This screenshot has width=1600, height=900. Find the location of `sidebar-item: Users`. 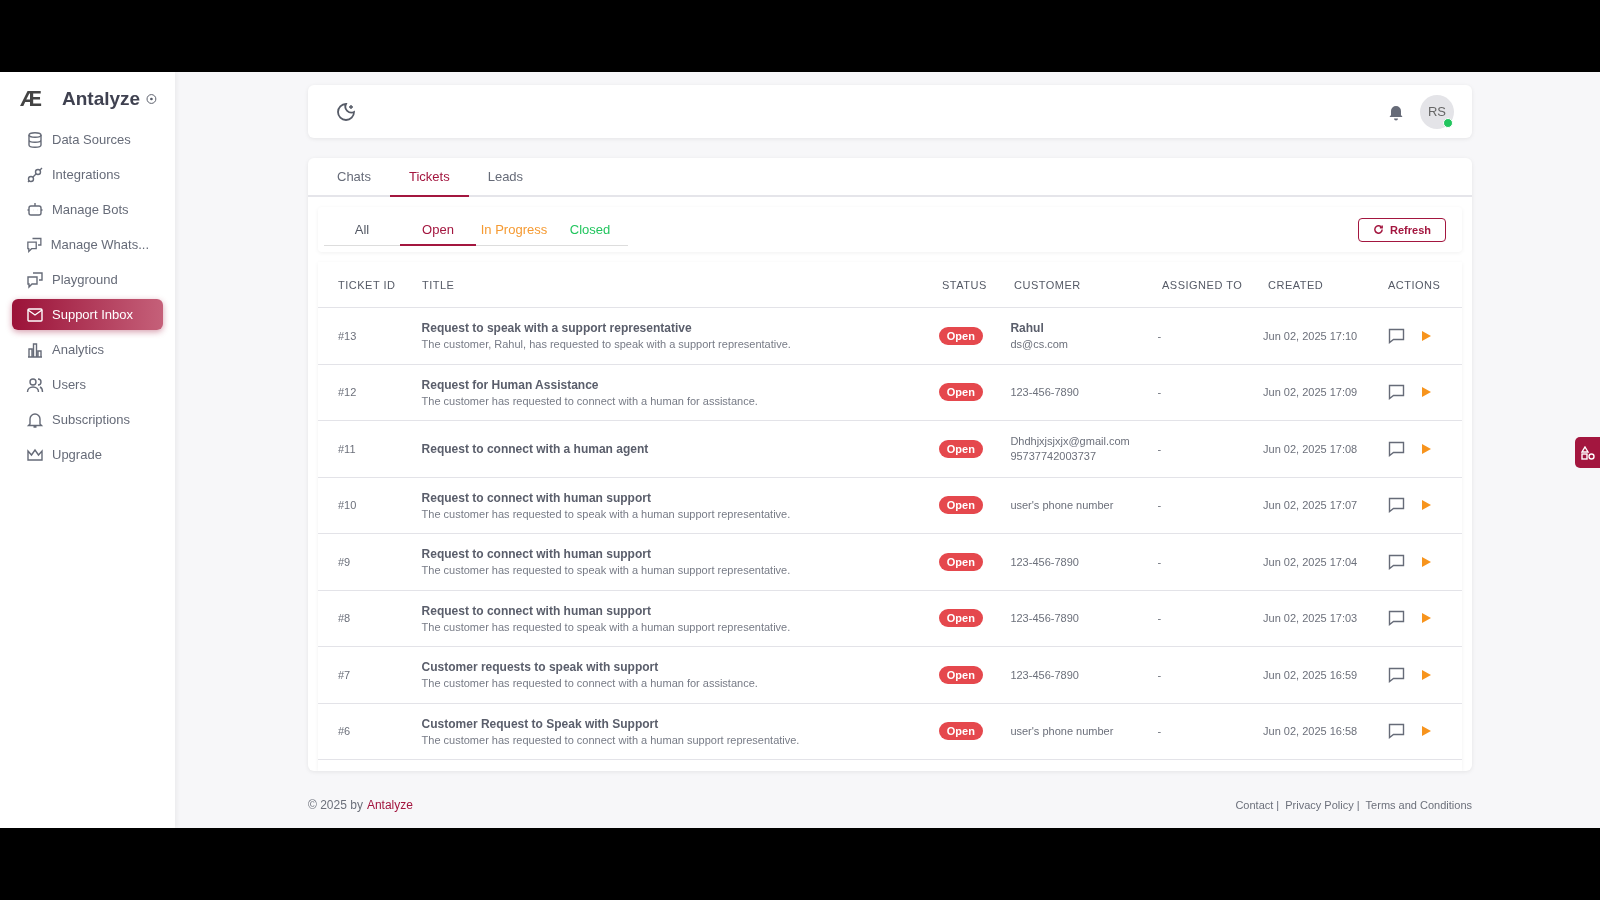

sidebar-item: Users is located at coordinates (87, 384).